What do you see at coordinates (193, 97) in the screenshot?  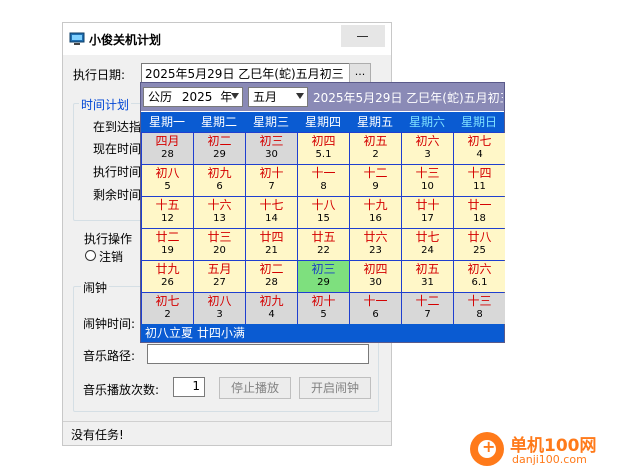 I see `calendar-type-year-select: 公历 2025 年` at bounding box center [193, 97].